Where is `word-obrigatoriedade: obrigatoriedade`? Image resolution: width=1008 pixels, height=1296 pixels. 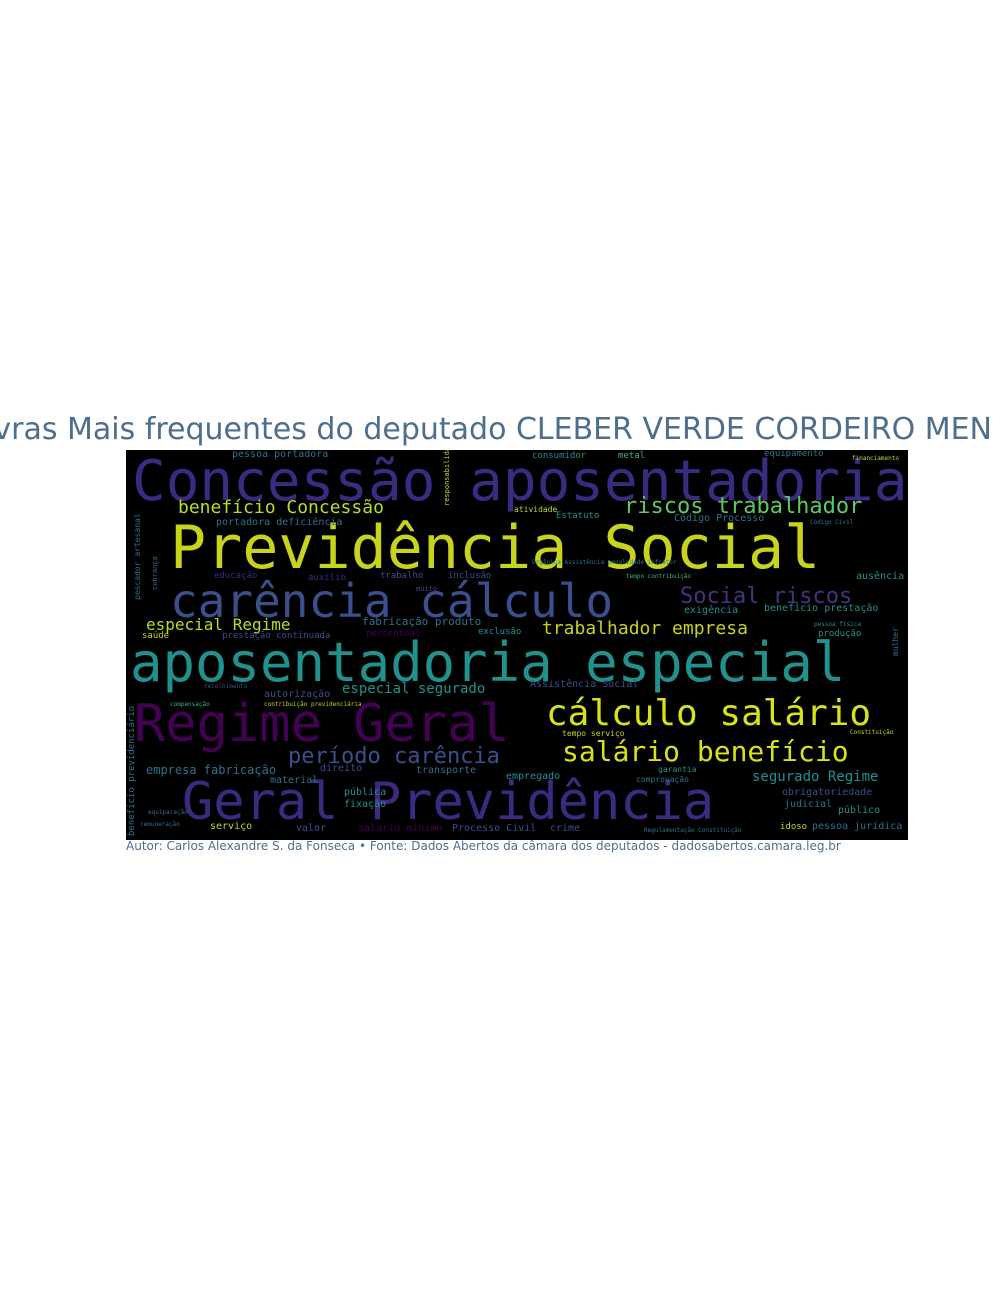 word-obrigatoriedade: obrigatoriedade is located at coordinates (827, 792).